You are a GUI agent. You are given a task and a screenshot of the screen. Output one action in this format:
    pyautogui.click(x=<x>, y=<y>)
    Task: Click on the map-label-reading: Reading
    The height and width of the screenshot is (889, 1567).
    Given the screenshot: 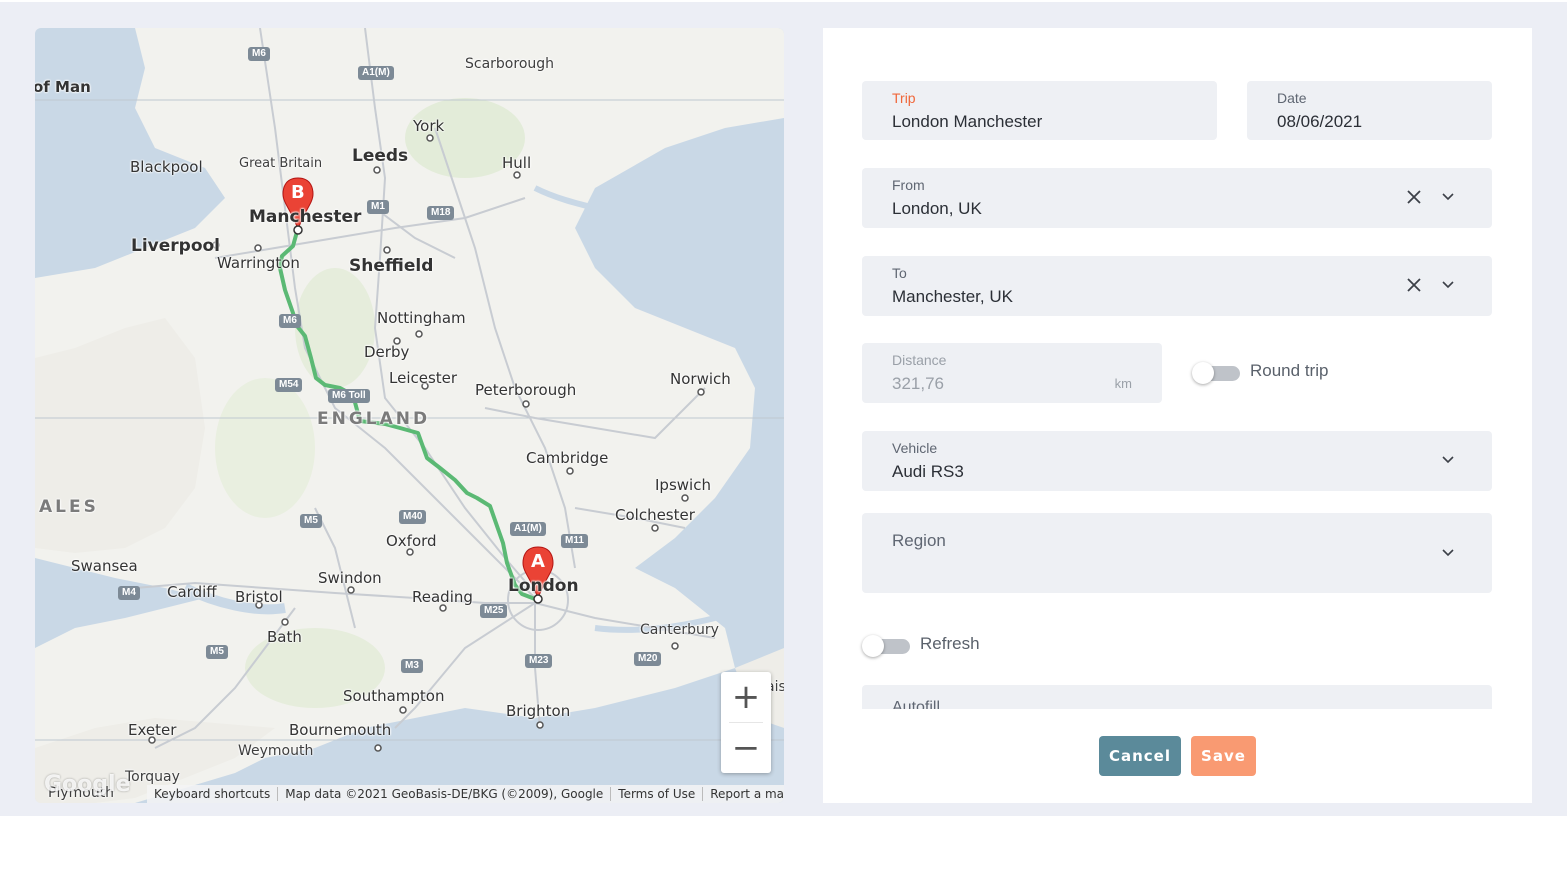 What is the action you would take?
    pyautogui.click(x=442, y=597)
    